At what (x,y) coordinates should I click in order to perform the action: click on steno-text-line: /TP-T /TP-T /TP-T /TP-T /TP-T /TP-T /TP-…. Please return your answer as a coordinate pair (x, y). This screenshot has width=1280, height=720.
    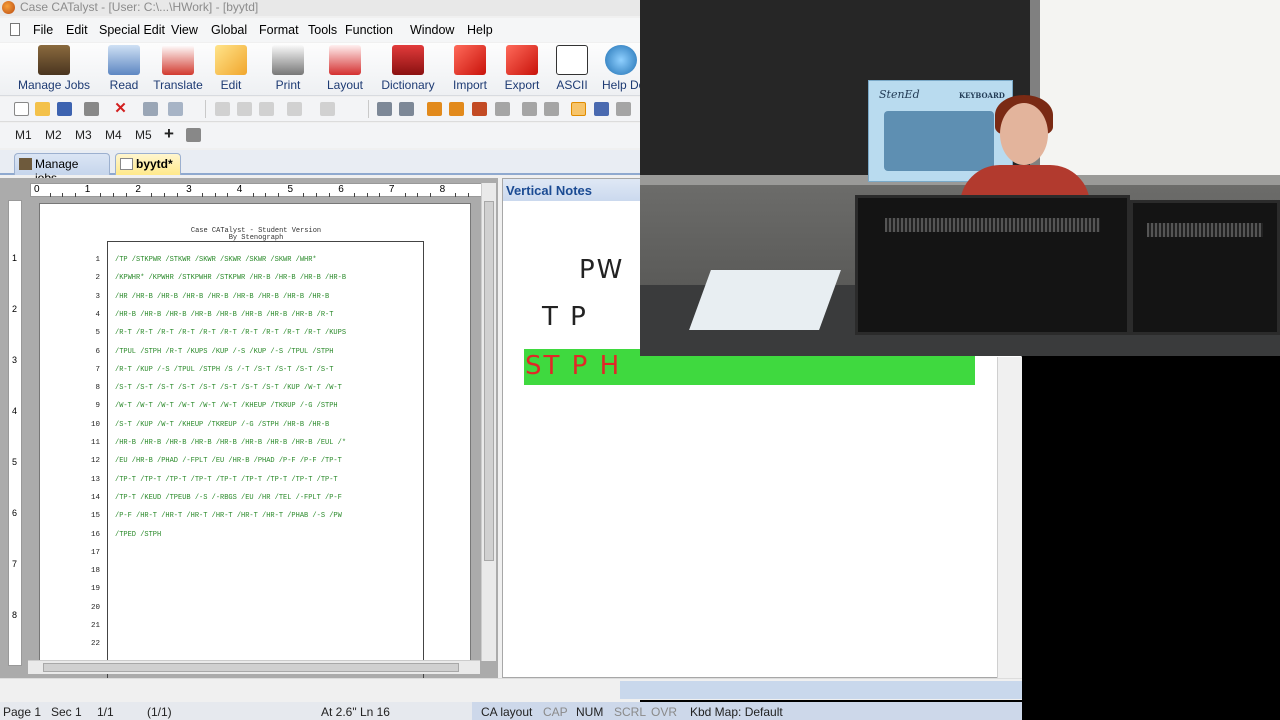
    Looking at the image, I should click on (226, 480).